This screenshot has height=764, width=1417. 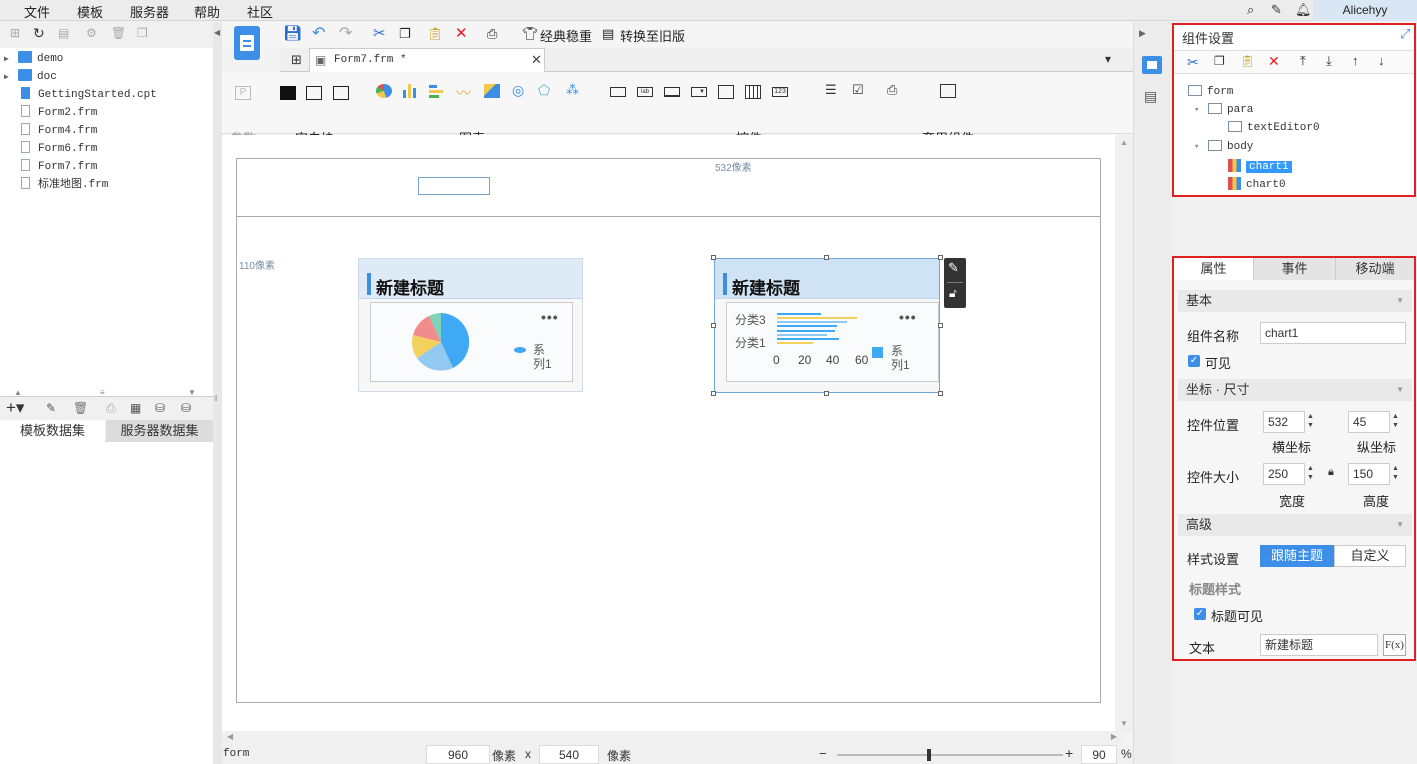 What do you see at coordinates (827, 325) in the screenshot?
I see `chart1-widget: 新建标题 分类3 分类1 0 20 40 60 ••• 系列1` at bounding box center [827, 325].